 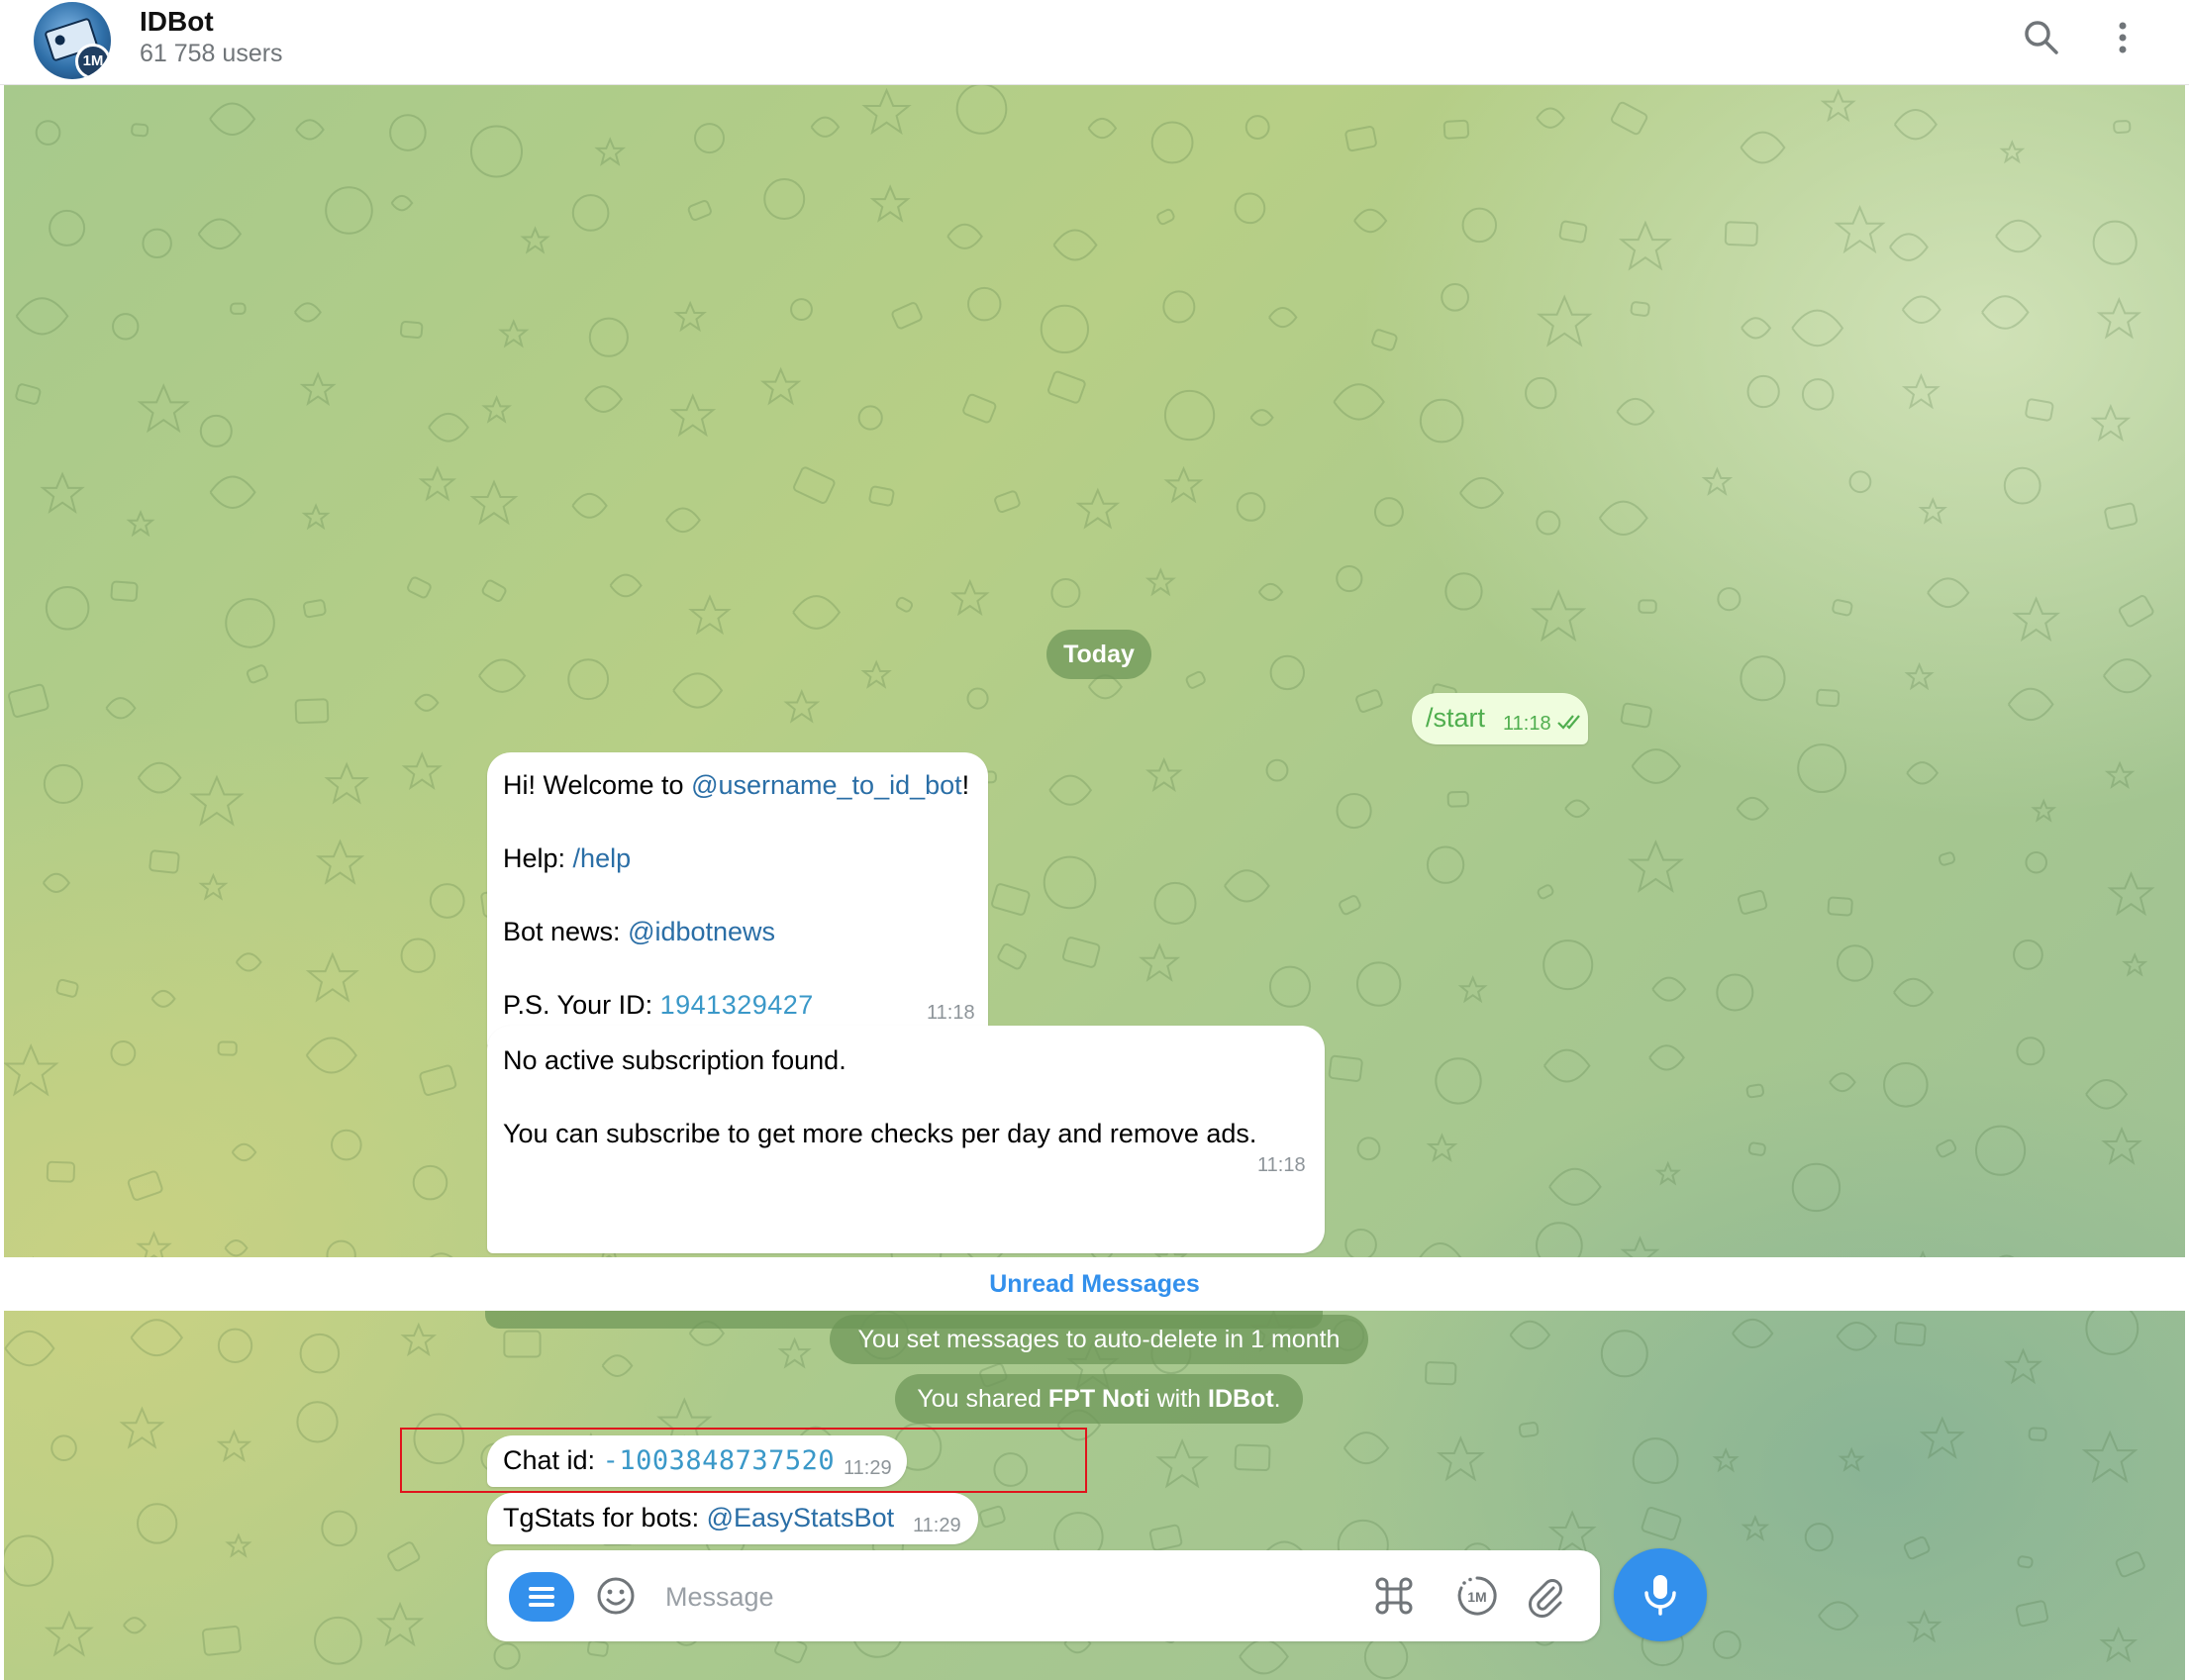 I want to click on date-separator: Today, so click(x=1099, y=654).